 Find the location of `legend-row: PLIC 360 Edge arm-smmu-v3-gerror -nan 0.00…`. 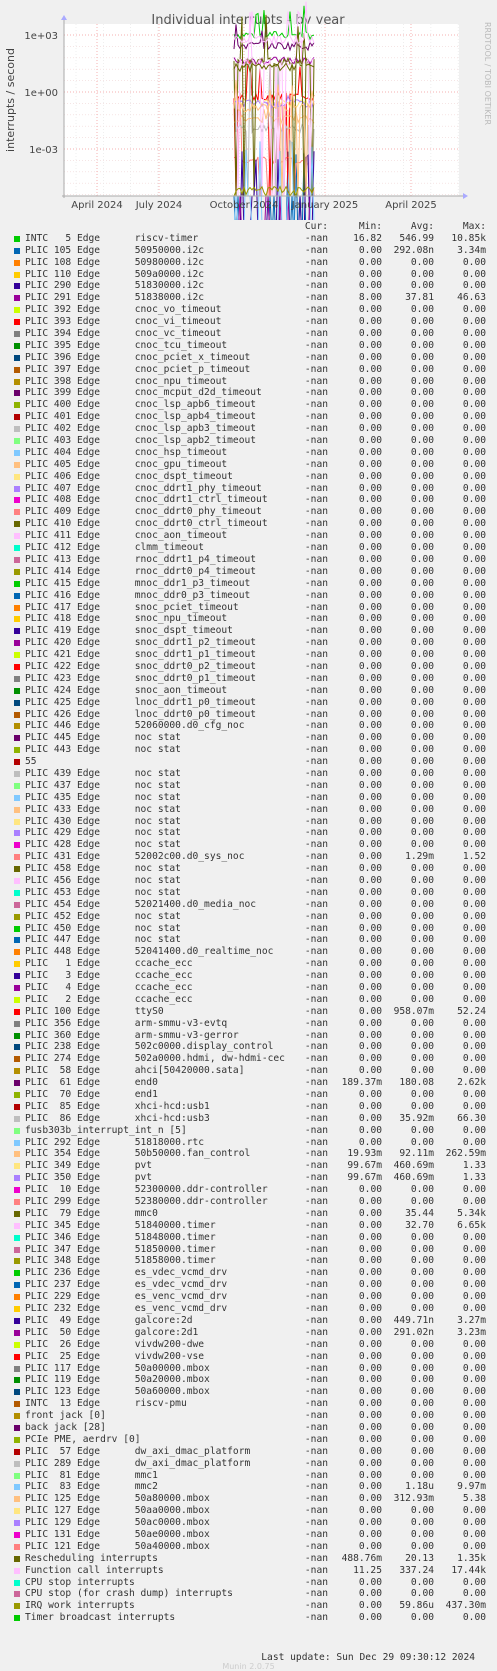

legend-row: PLIC 360 Edge arm-smmu-v3-gerror -nan 0.00… is located at coordinates (254, 1036).